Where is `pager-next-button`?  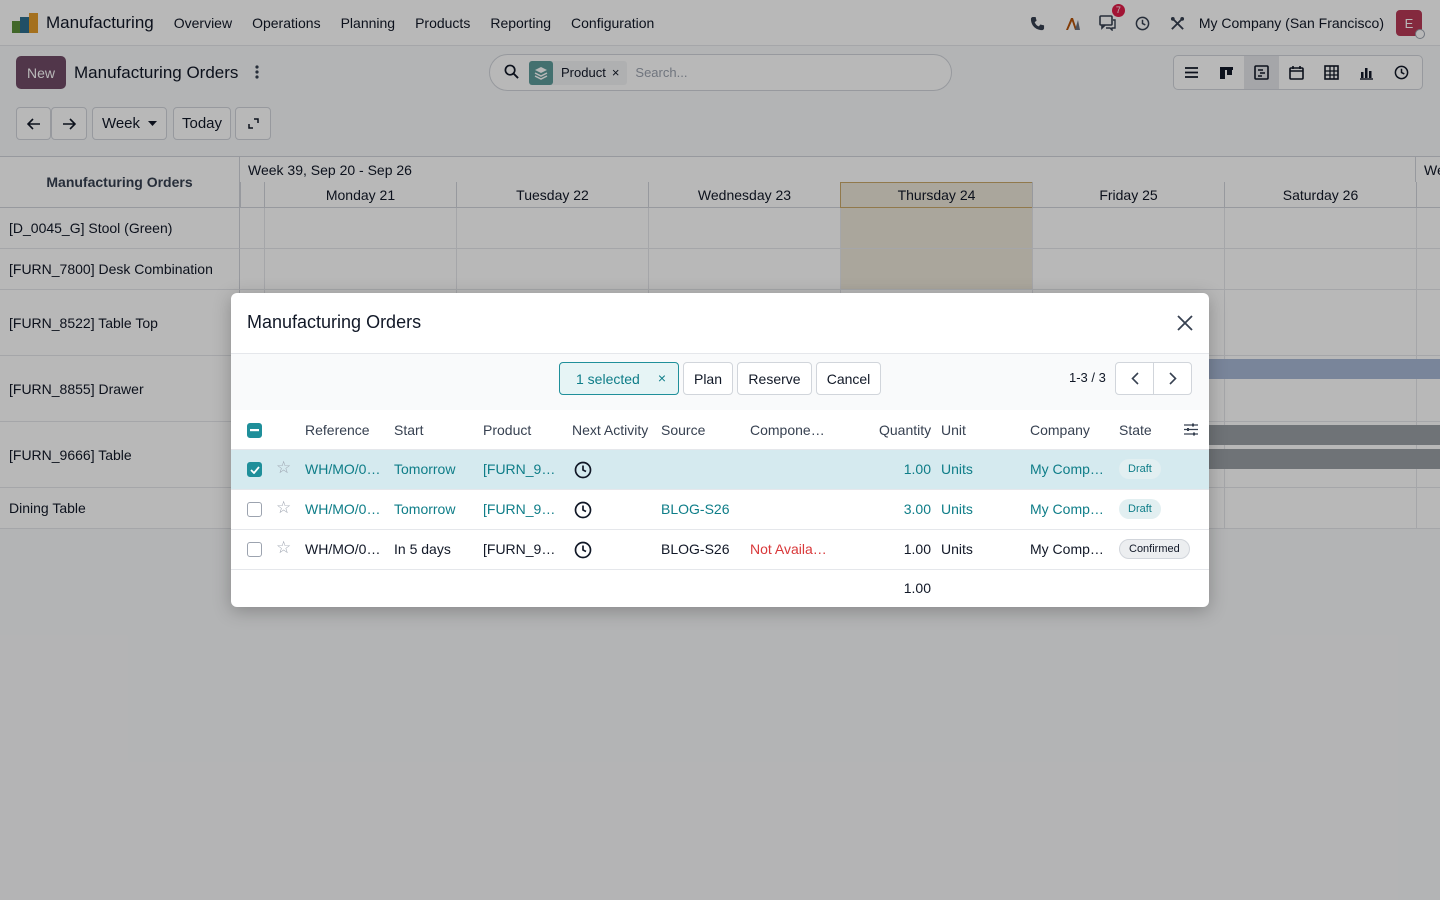 pager-next-button is located at coordinates (1172, 378).